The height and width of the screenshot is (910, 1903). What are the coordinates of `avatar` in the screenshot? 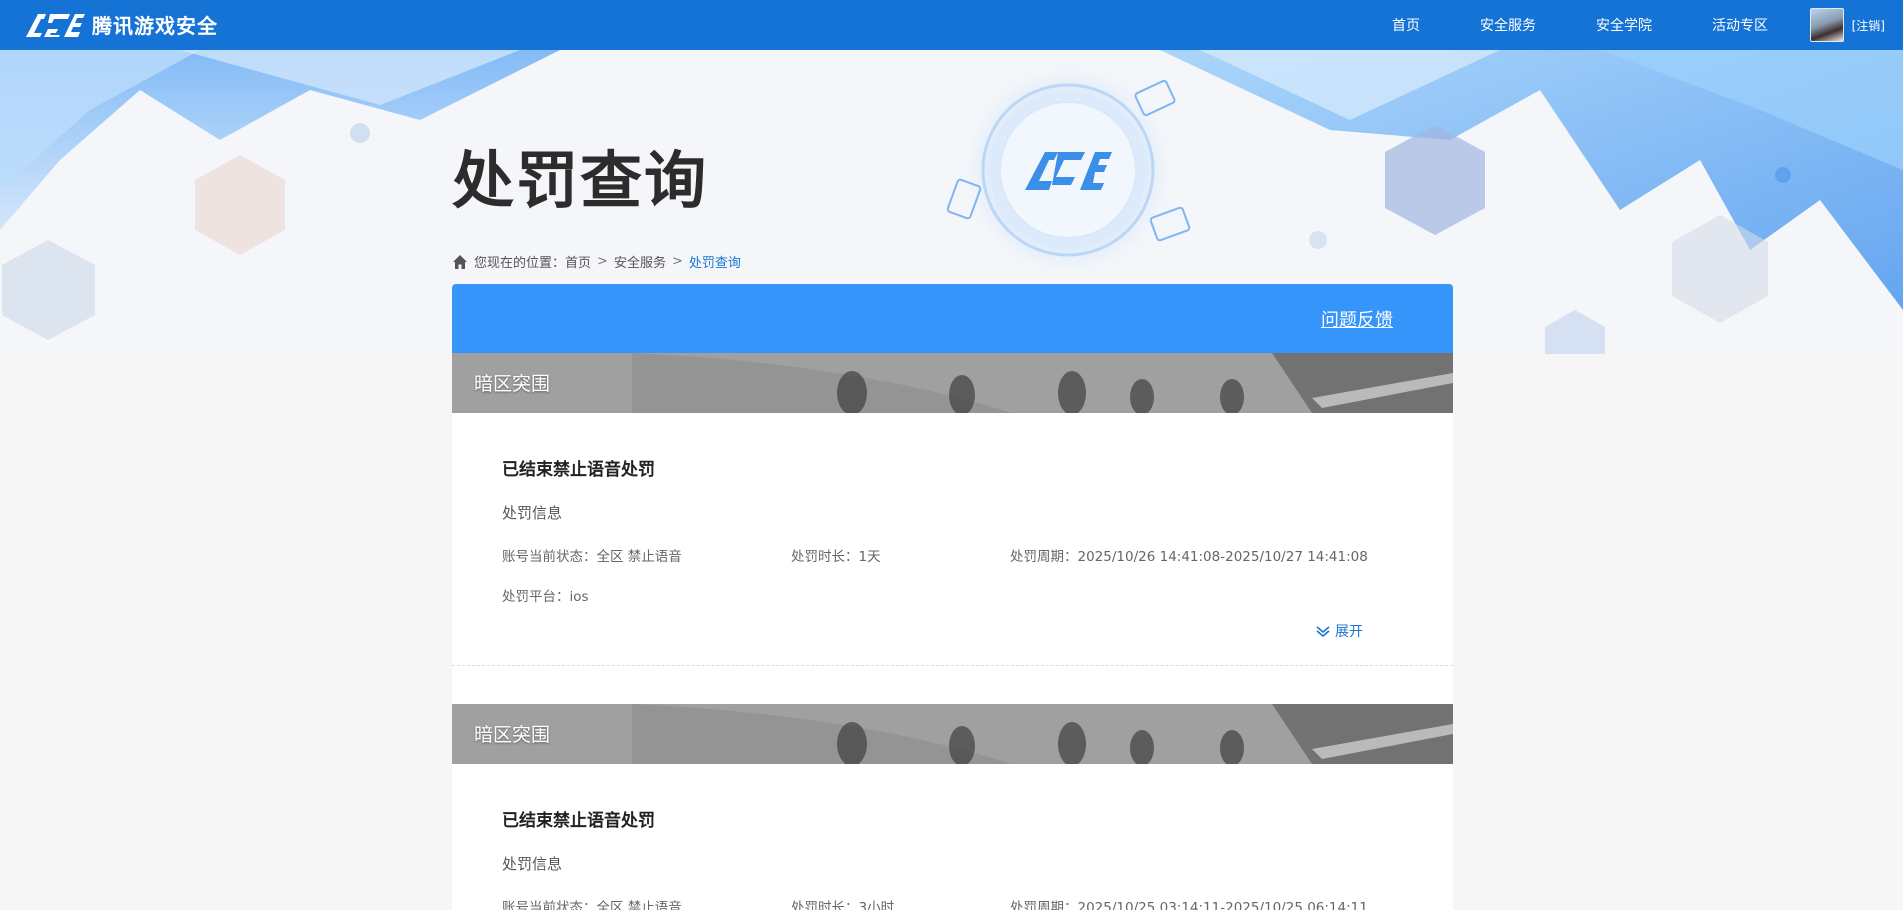 It's located at (1826, 25).